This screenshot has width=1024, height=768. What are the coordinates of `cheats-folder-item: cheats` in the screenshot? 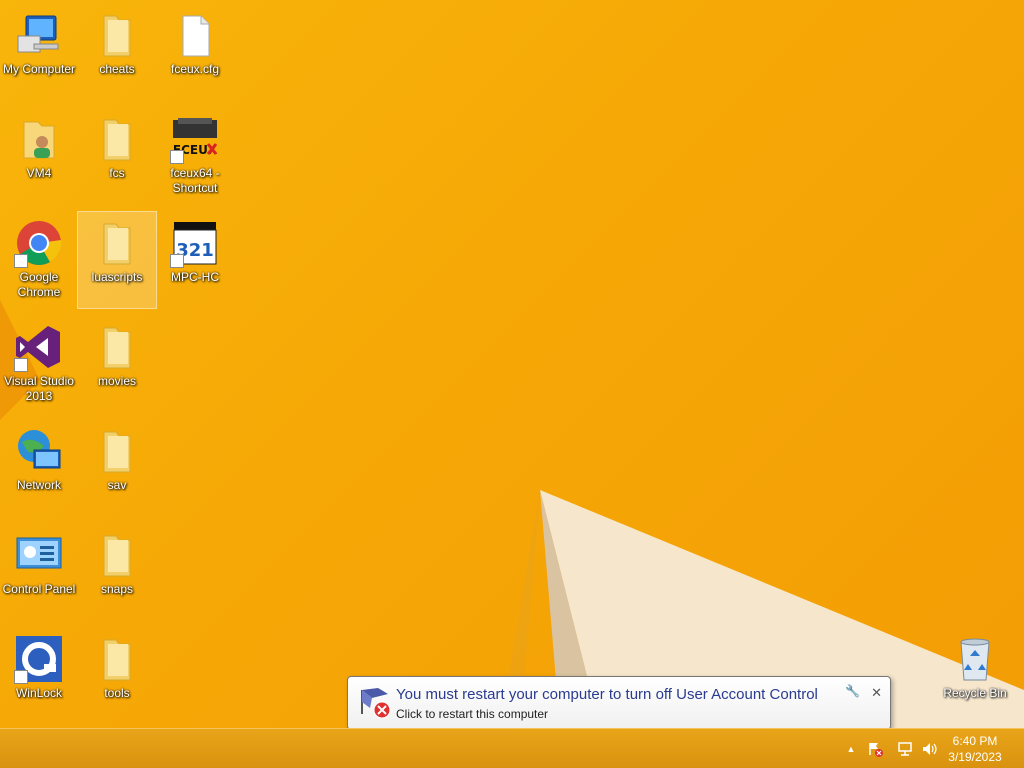 It's located at (117, 52).